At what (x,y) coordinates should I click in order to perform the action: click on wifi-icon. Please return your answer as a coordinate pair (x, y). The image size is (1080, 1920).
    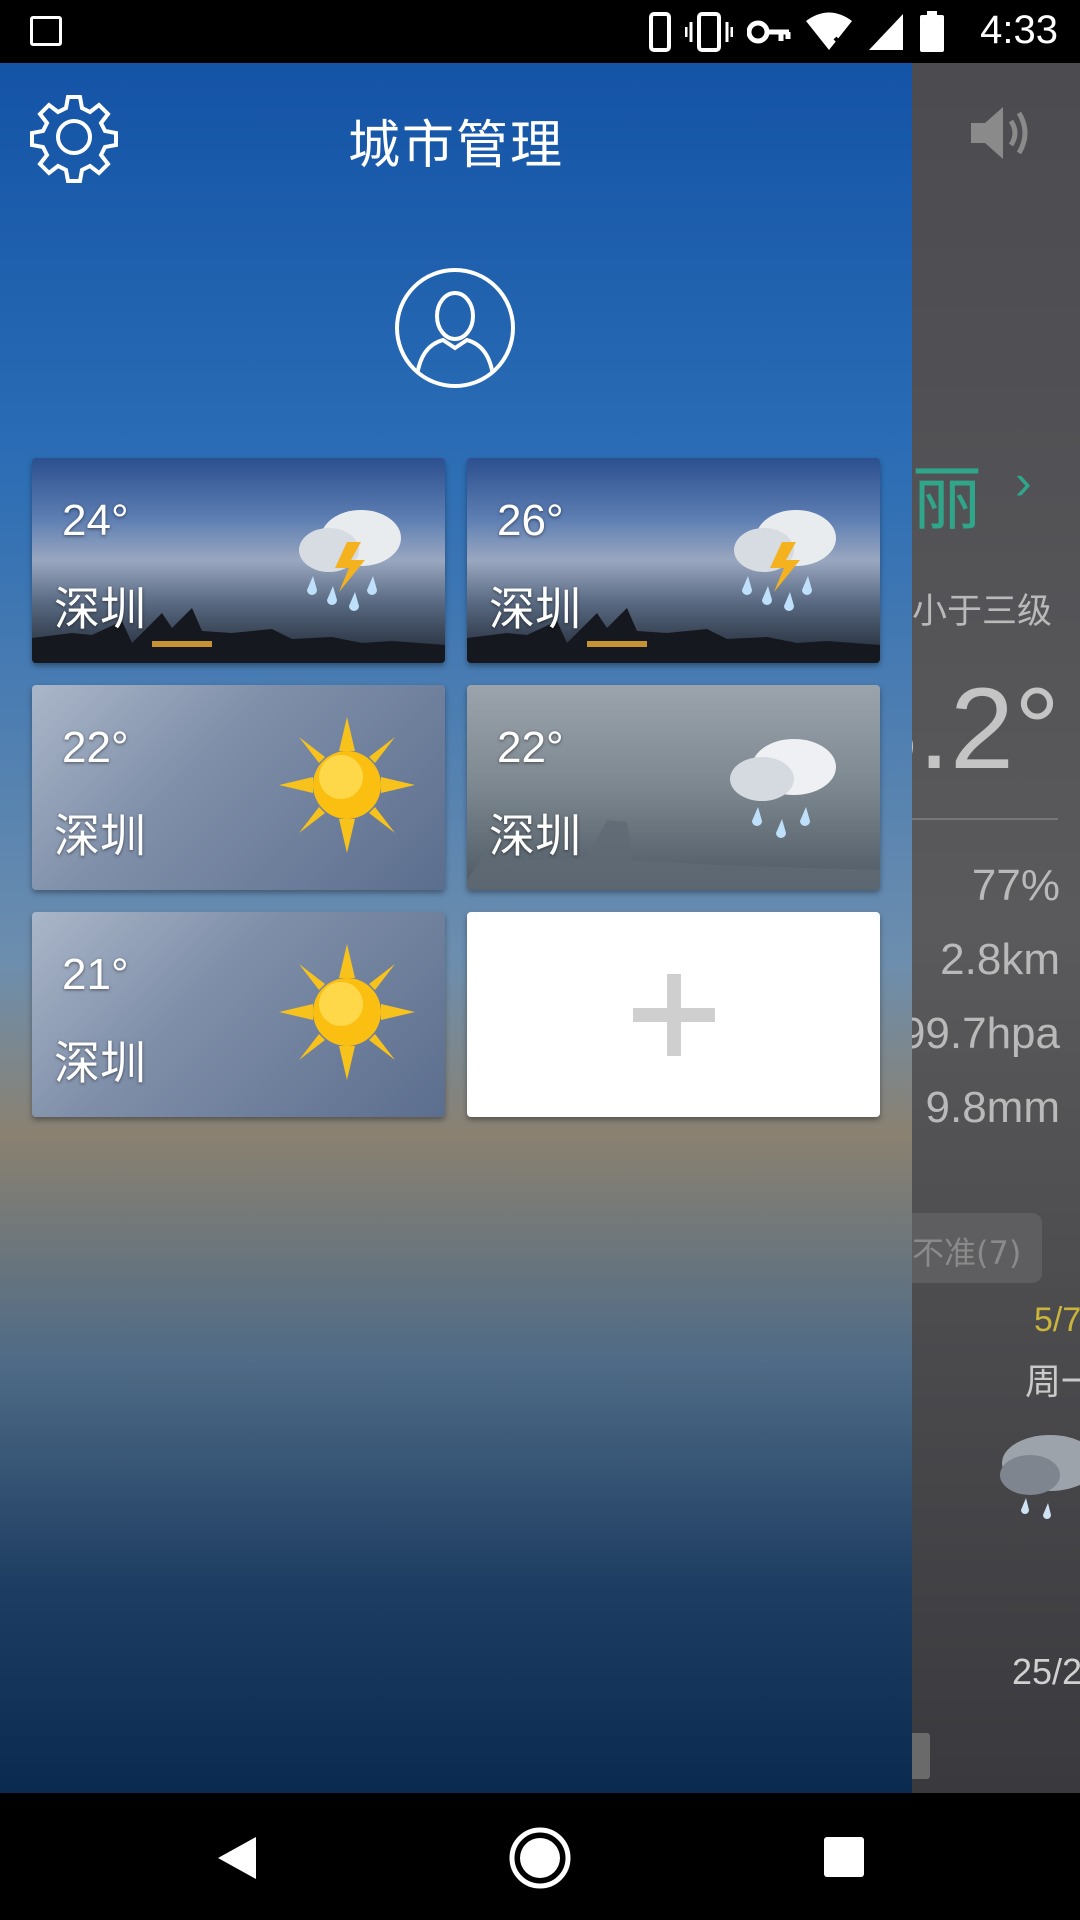
    Looking at the image, I should click on (829, 31).